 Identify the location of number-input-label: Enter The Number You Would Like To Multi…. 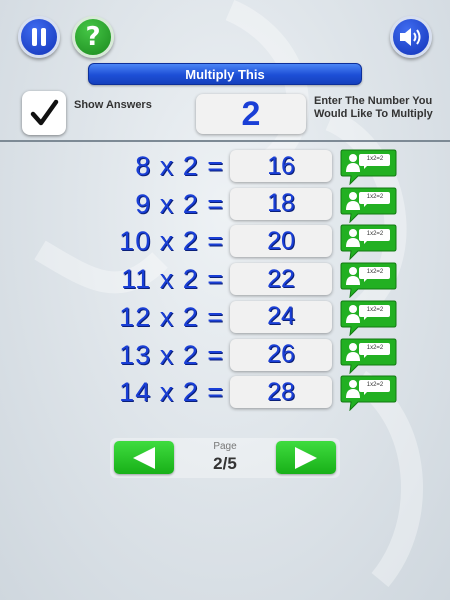
(373, 107).